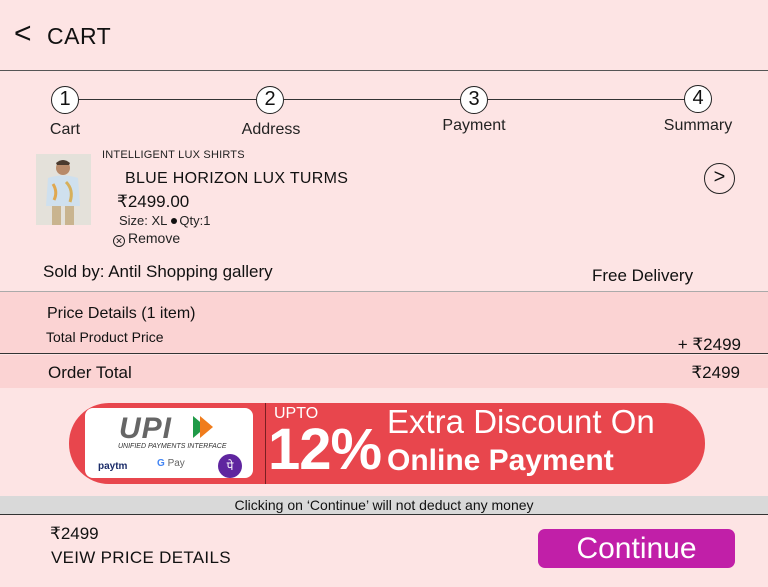 The height and width of the screenshot is (587, 768). What do you see at coordinates (384, 551) in the screenshot?
I see `footer-bar: ₹2499 VEIW PRICE DETAILS Continue` at bounding box center [384, 551].